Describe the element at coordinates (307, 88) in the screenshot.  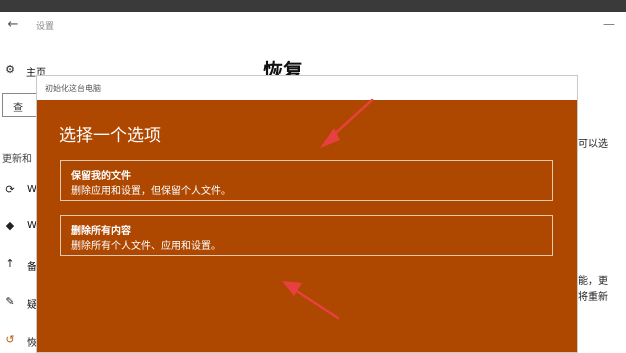
I see `dialog-title-bar: 初始化这台电脑` at that location.